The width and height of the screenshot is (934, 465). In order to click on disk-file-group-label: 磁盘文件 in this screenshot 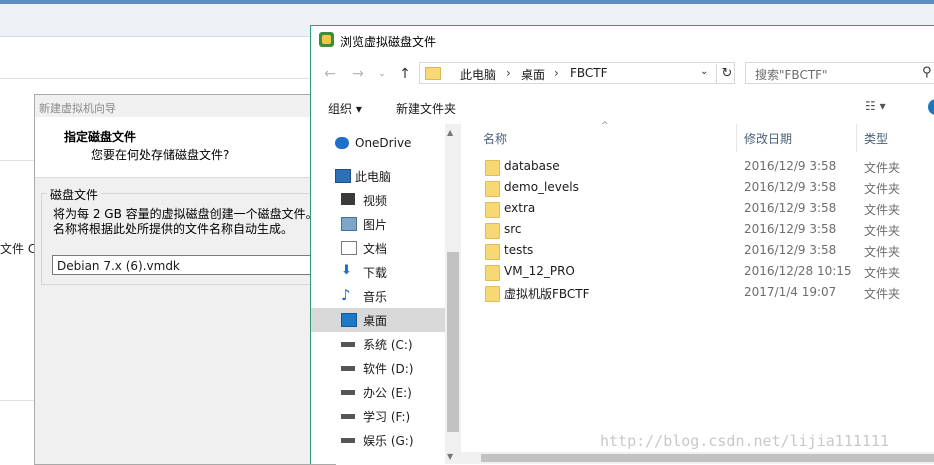, I will do `click(74, 194)`.